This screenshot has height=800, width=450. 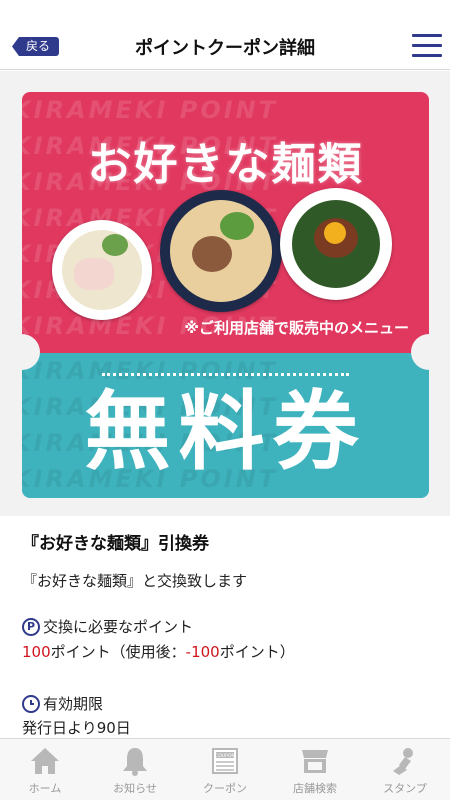 I want to click on tab-stamp: スタンプ, so click(x=405, y=769).